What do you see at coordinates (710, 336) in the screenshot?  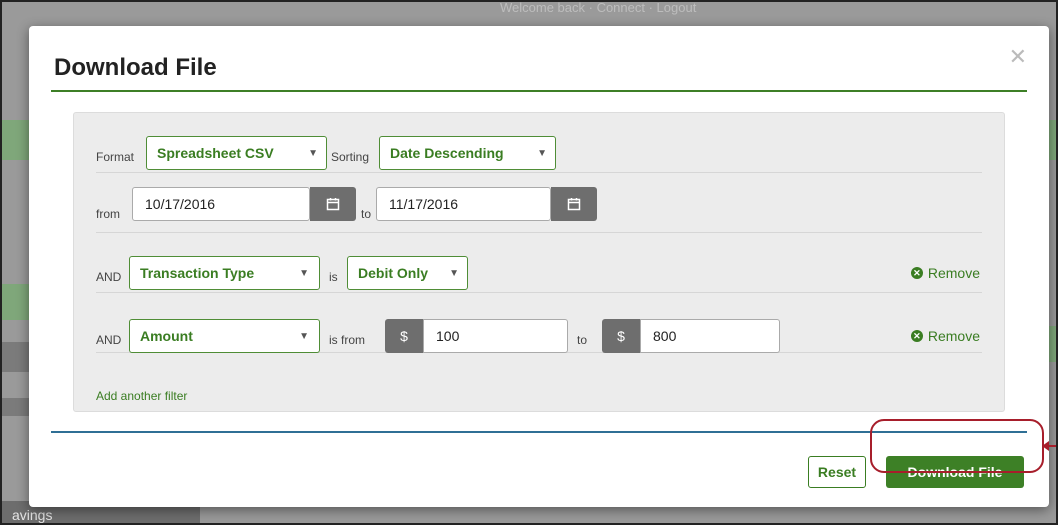 I see `amount-to-input: 800` at bounding box center [710, 336].